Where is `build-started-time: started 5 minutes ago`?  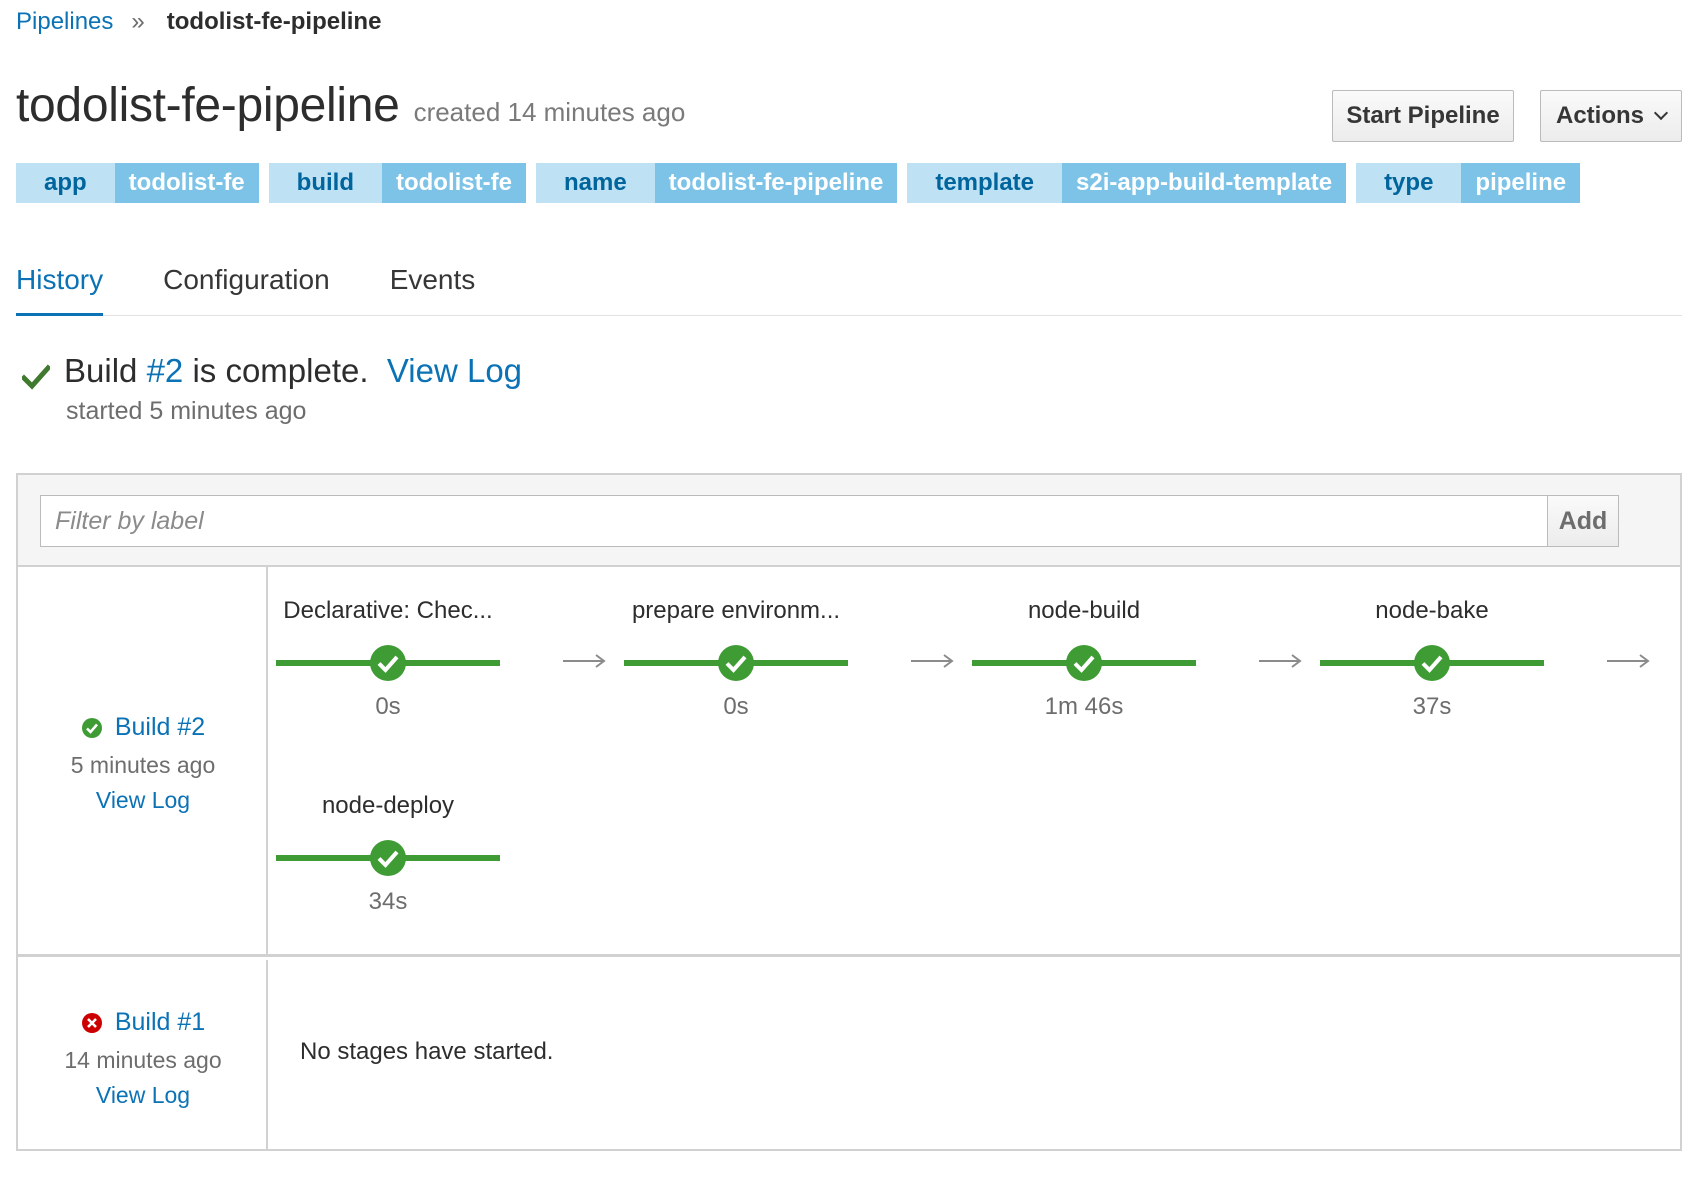
build-started-time: started 5 minutes ago is located at coordinates (186, 411).